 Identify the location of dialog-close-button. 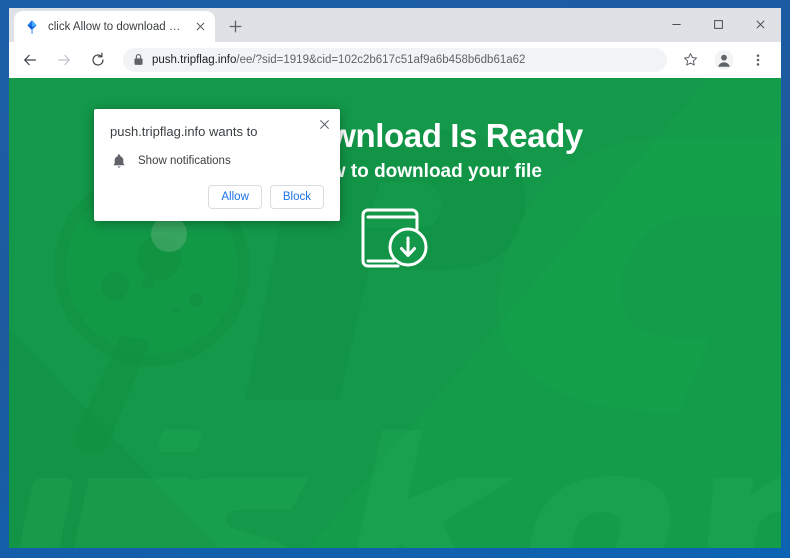
(324, 124).